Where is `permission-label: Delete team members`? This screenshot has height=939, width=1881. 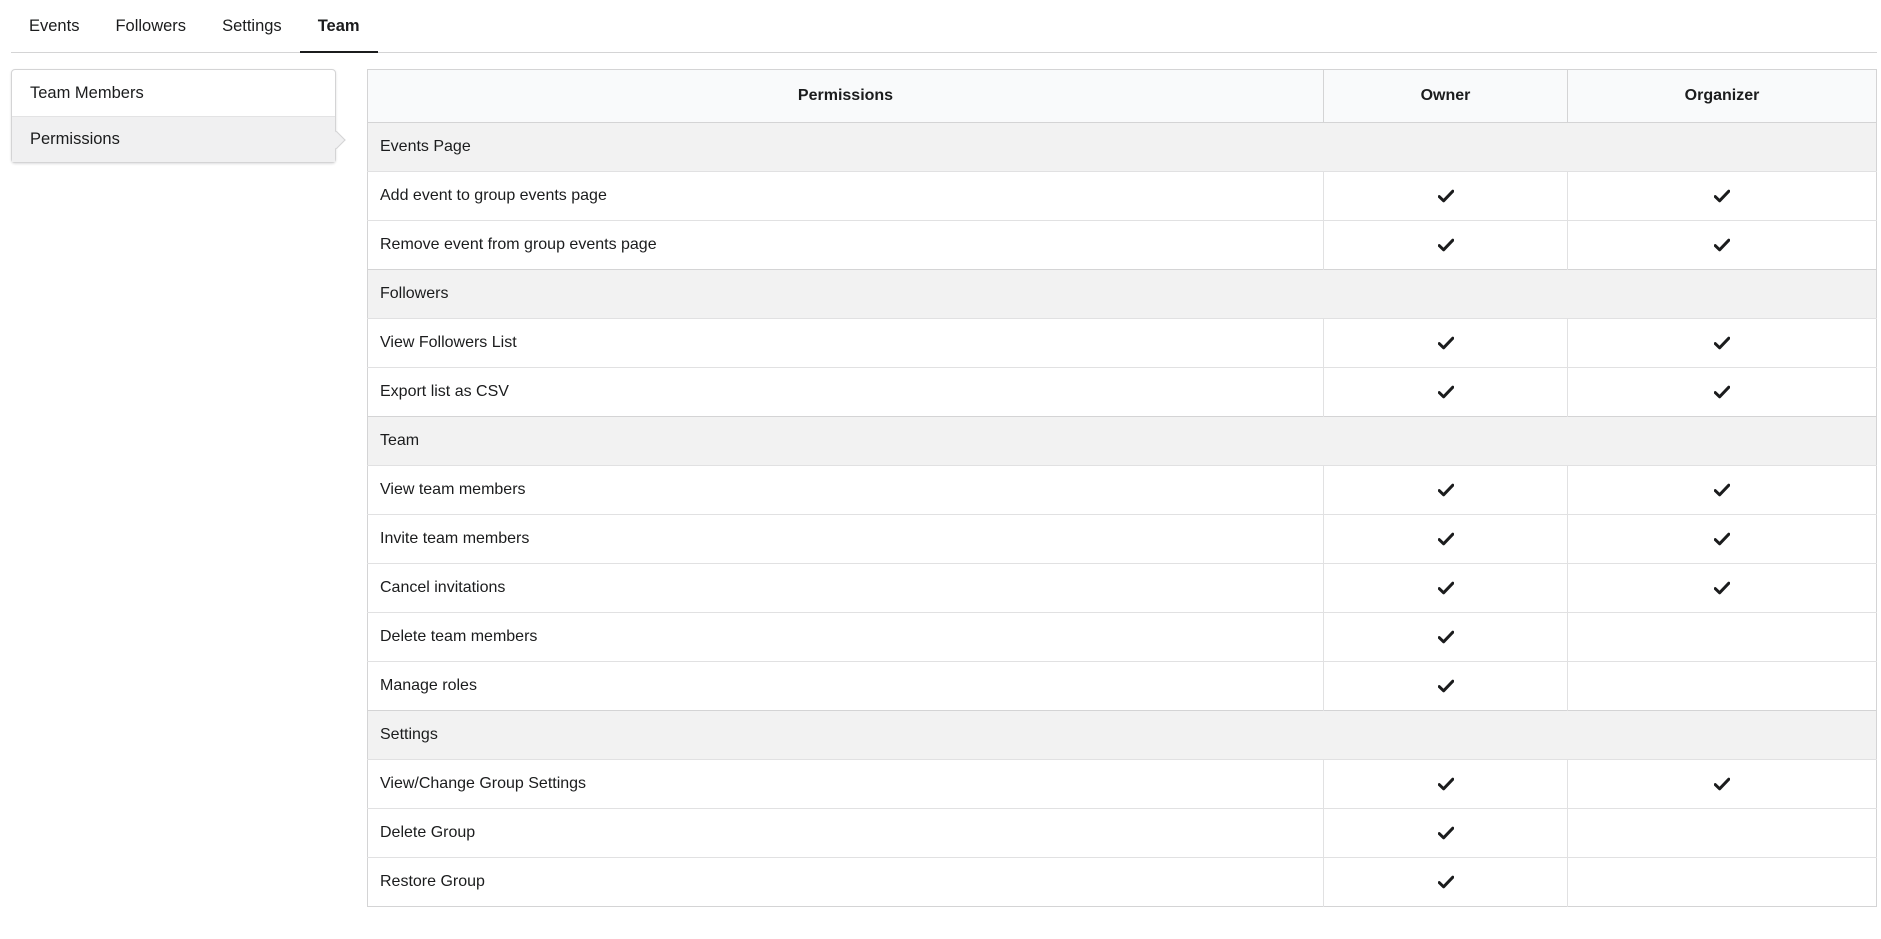
permission-label: Delete team members is located at coordinates (845, 637).